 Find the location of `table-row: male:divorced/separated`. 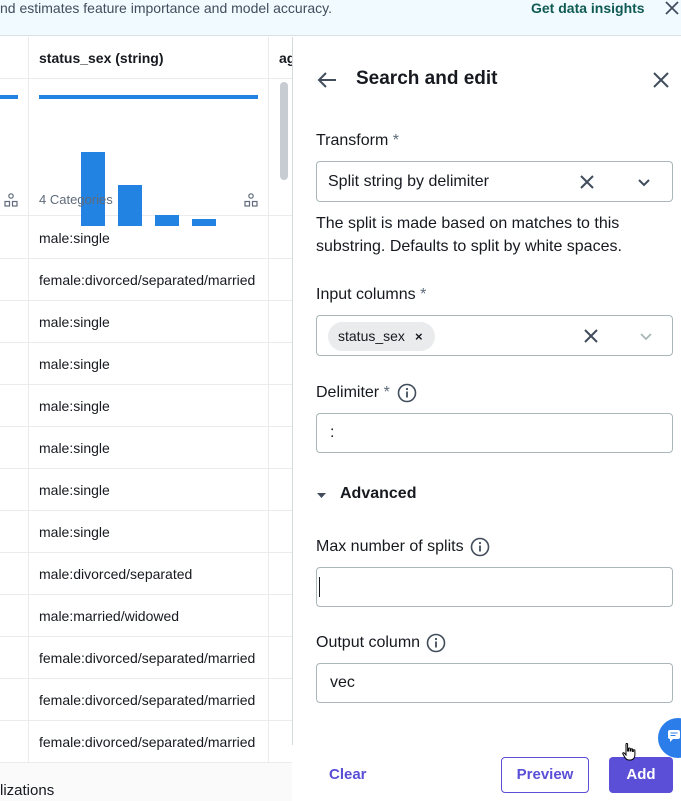

table-row: male:divorced/separated is located at coordinates (146, 574).